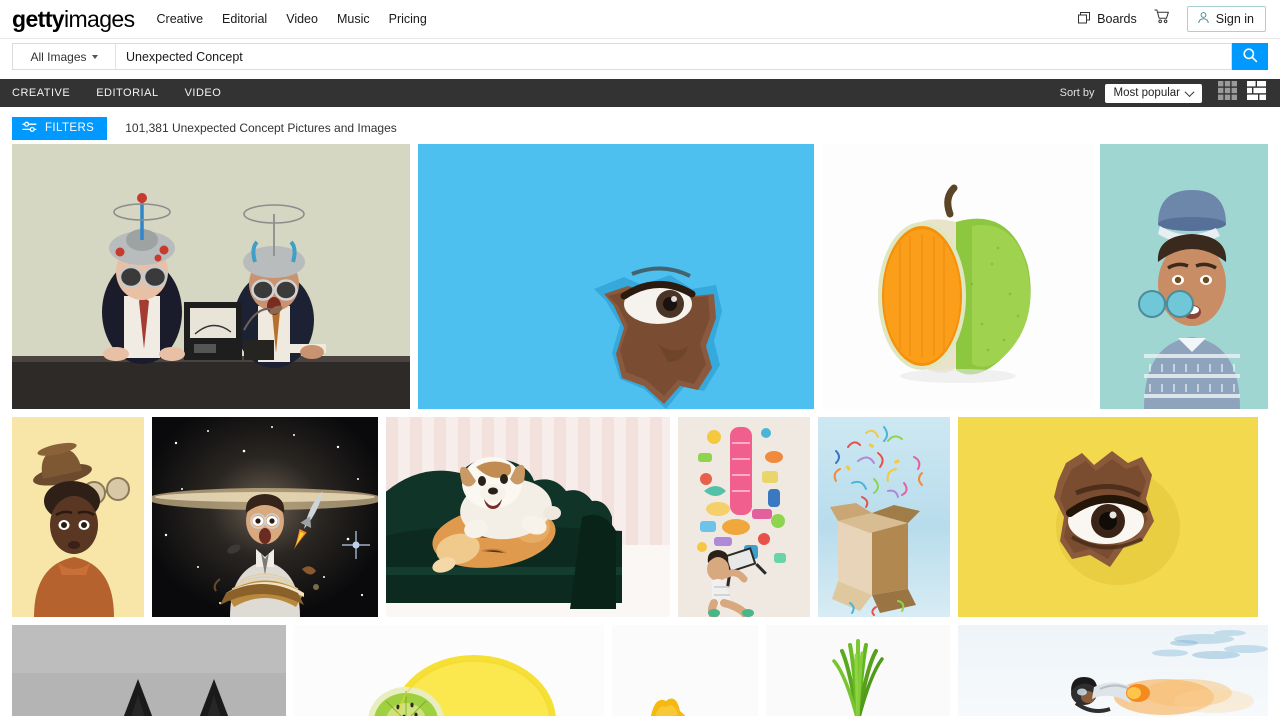 Image resolution: width=1280 pixels, height=716 pixels. Describe the element at coordinates (353, 19) in the screenshot. I see `nav-item-music: Music` at that location.